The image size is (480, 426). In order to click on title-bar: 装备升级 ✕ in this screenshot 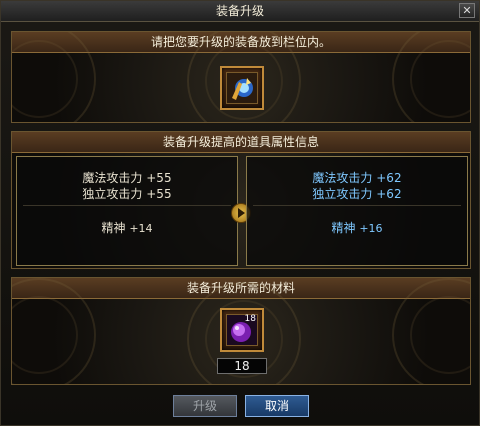, I will do `click(240, 11)`.